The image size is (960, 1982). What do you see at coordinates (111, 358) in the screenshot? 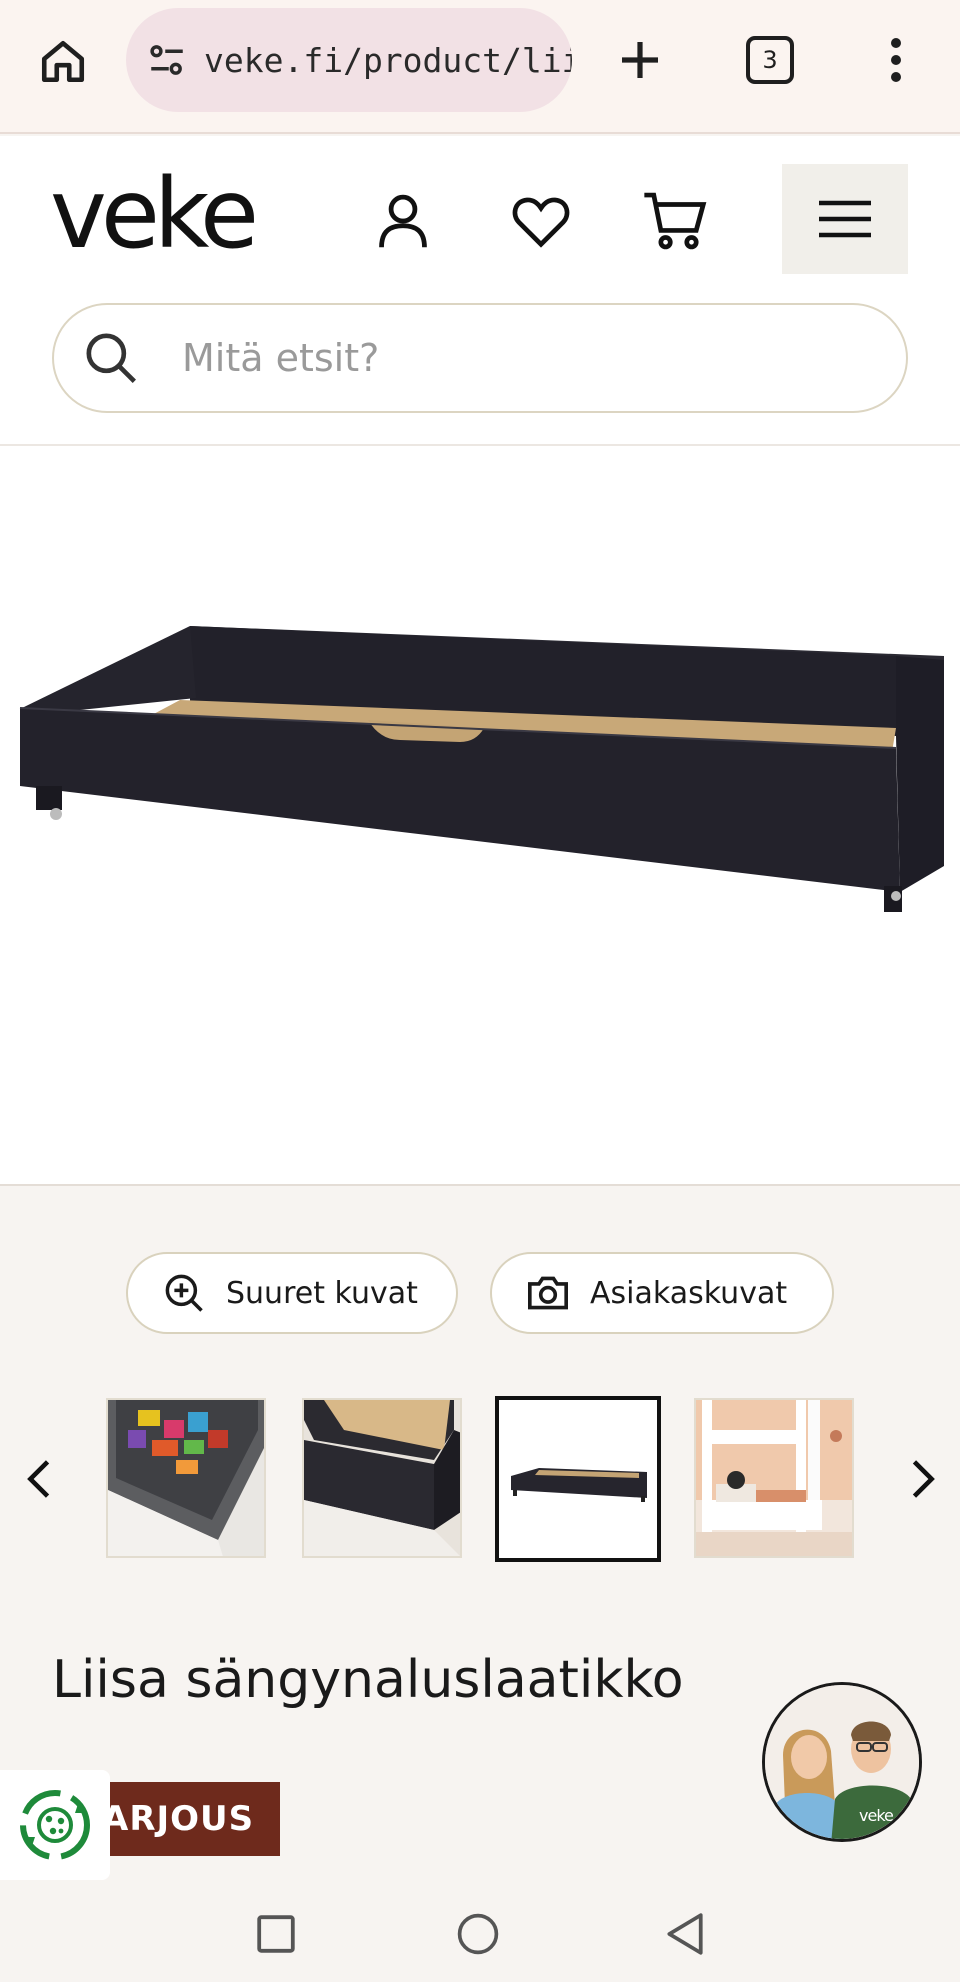
I see `search-icon` at bounding box center [111, 358].